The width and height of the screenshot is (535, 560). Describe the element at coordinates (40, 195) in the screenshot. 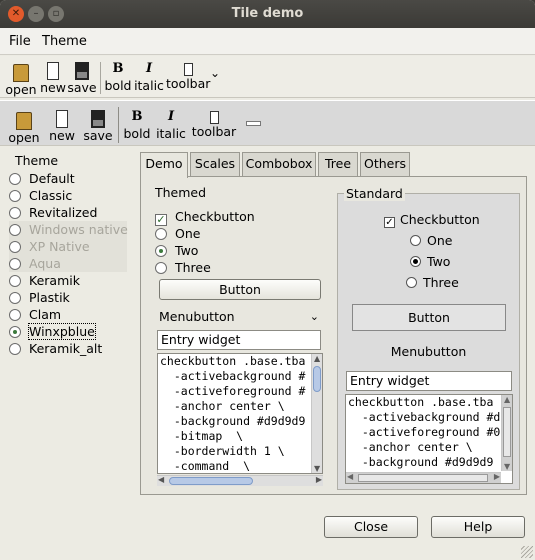

I see `theme-option: Classic` at that location.